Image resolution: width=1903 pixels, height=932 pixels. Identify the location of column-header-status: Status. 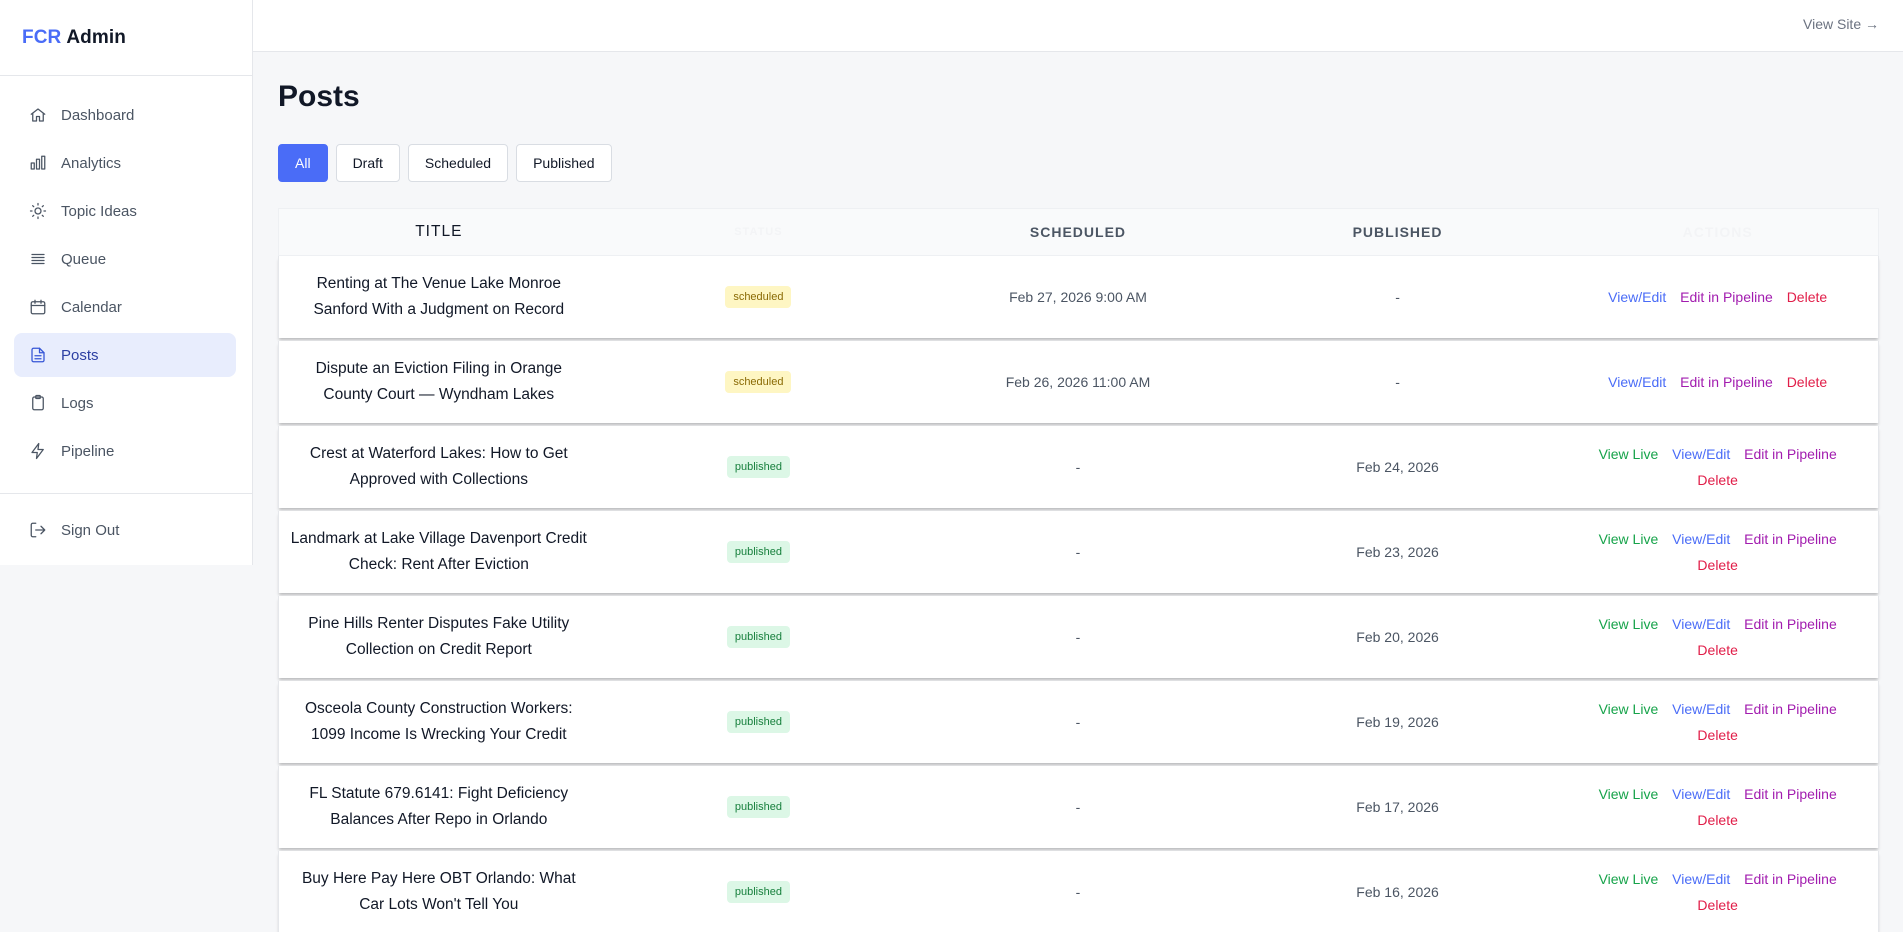
(758, 232).